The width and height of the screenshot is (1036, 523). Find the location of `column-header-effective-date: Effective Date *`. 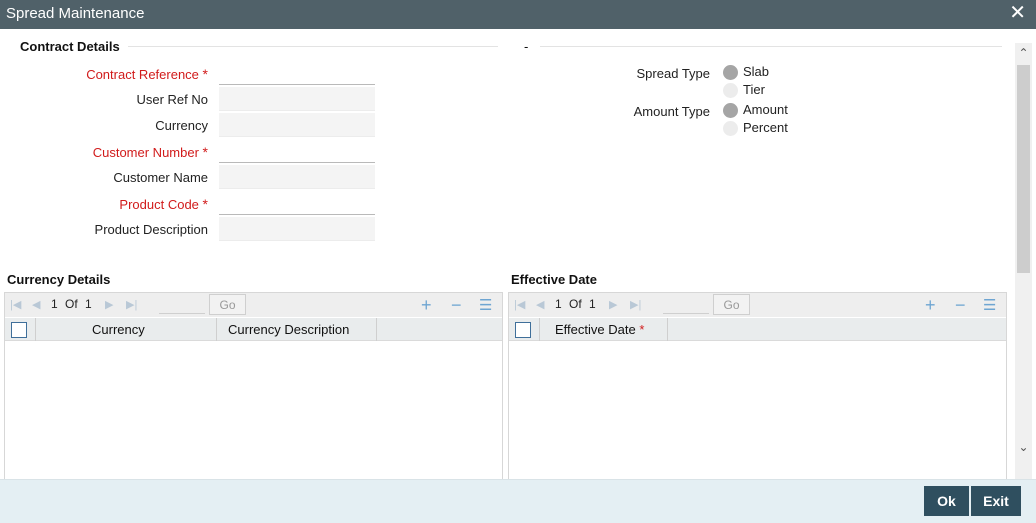

column-header-effective-date: Effective Date * is located at coordinates (599, 329).